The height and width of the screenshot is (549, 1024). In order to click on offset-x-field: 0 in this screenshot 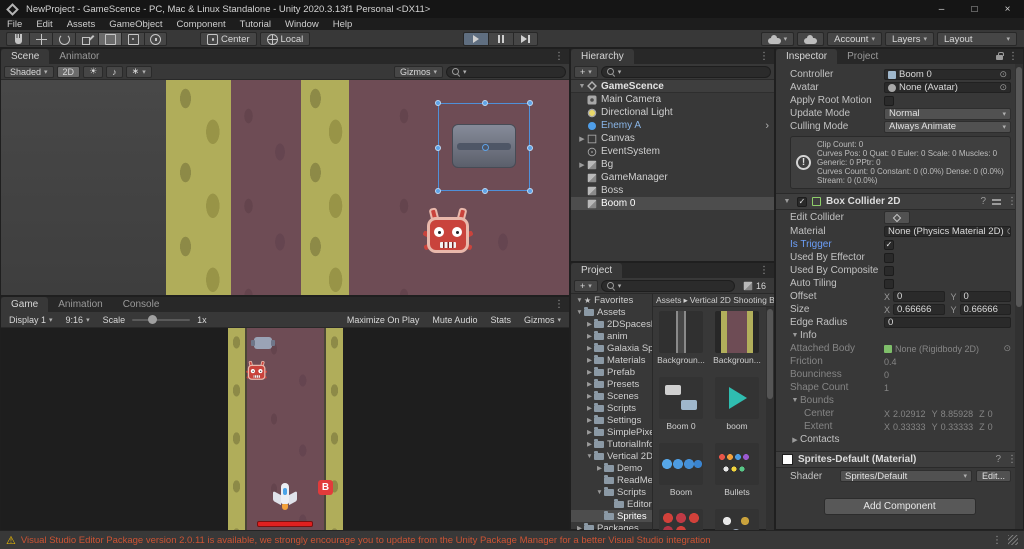, I will do `click(919, 296)`.